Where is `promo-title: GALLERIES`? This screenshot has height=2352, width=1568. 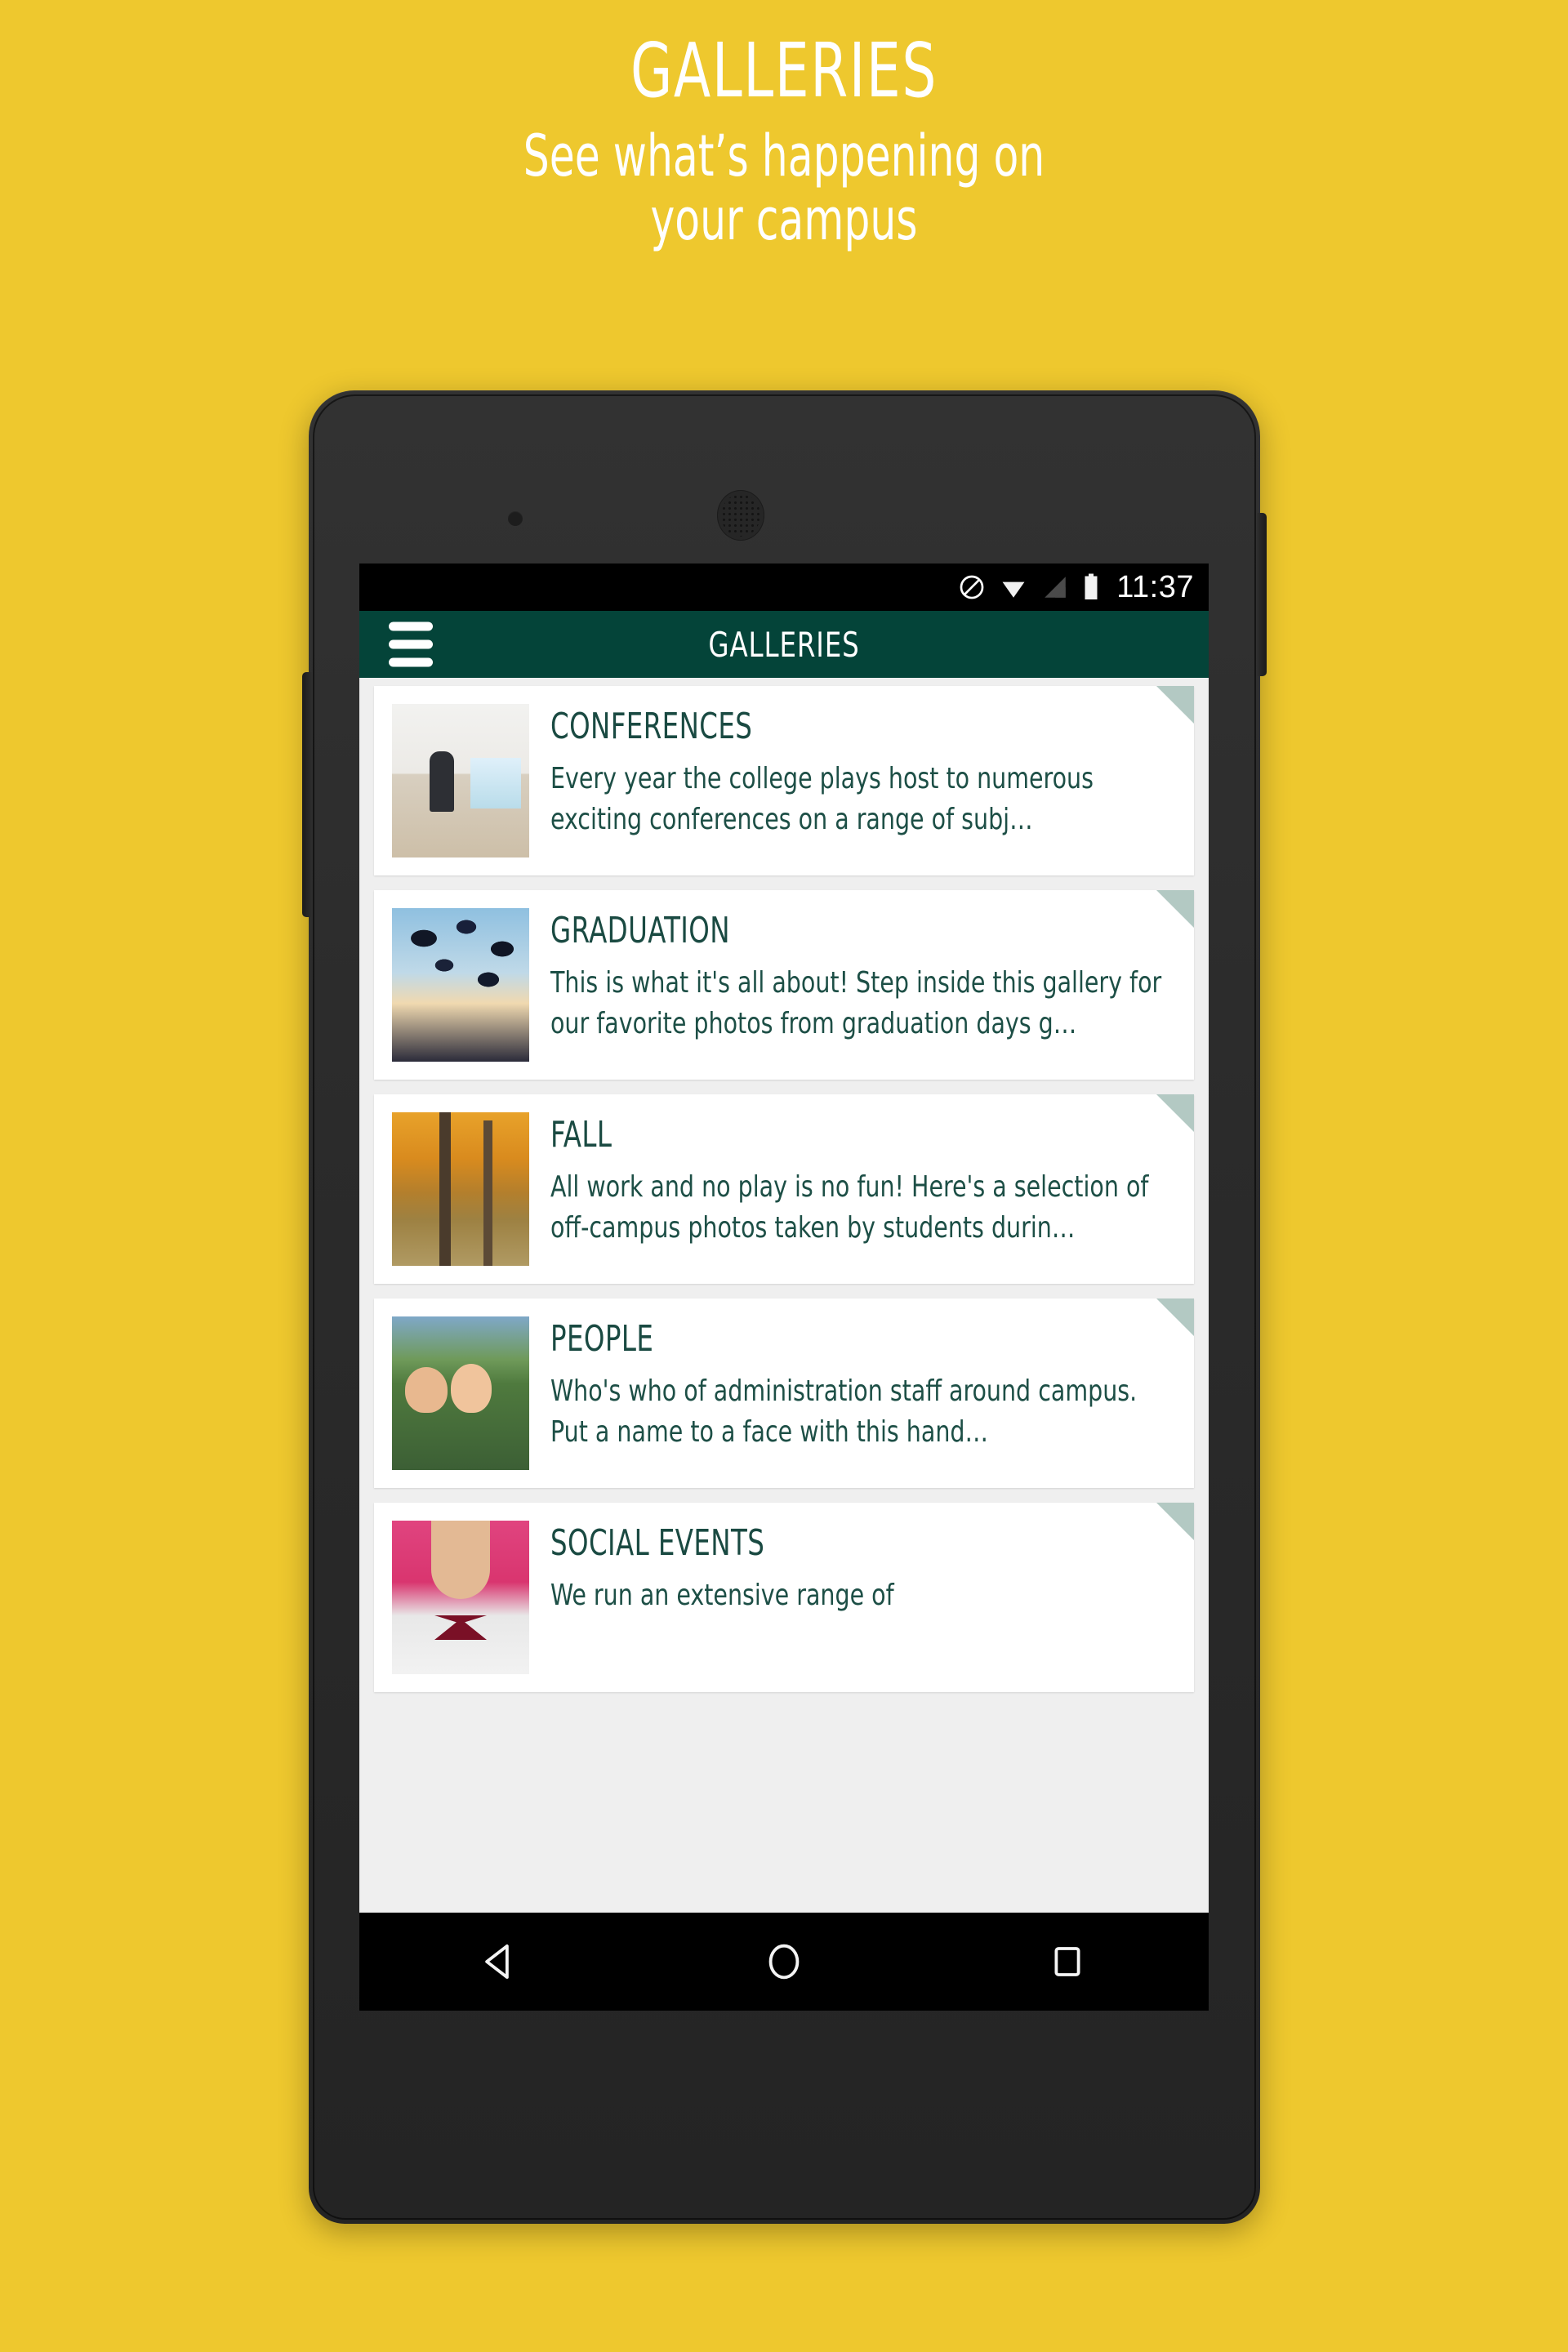 promo-title: GALLERIES is located at coordinates (784, 70).